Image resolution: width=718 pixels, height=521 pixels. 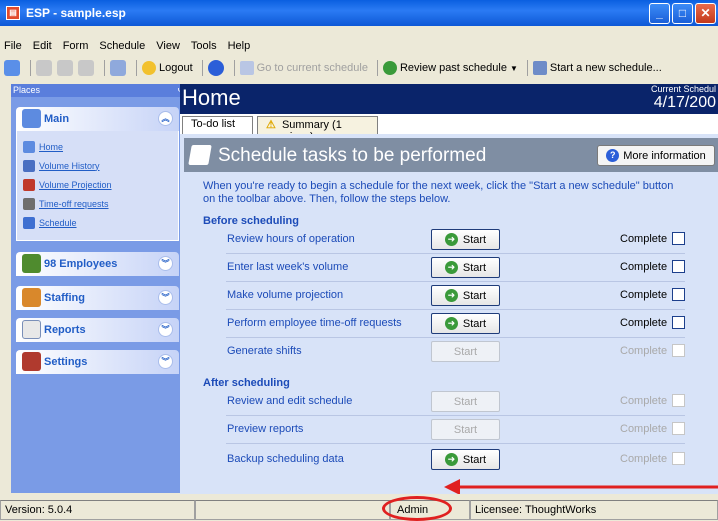 What do you see at coordinates (705, 13) in the screenshot?
I see `close-button: ✕` at bounding box center [705, 13].